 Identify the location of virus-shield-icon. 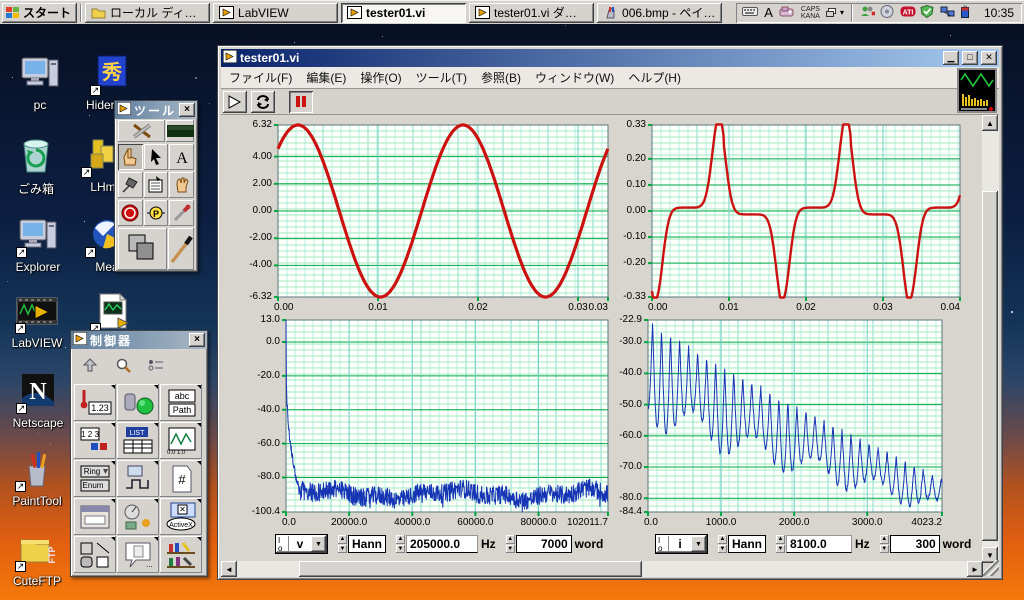
(928, 12).